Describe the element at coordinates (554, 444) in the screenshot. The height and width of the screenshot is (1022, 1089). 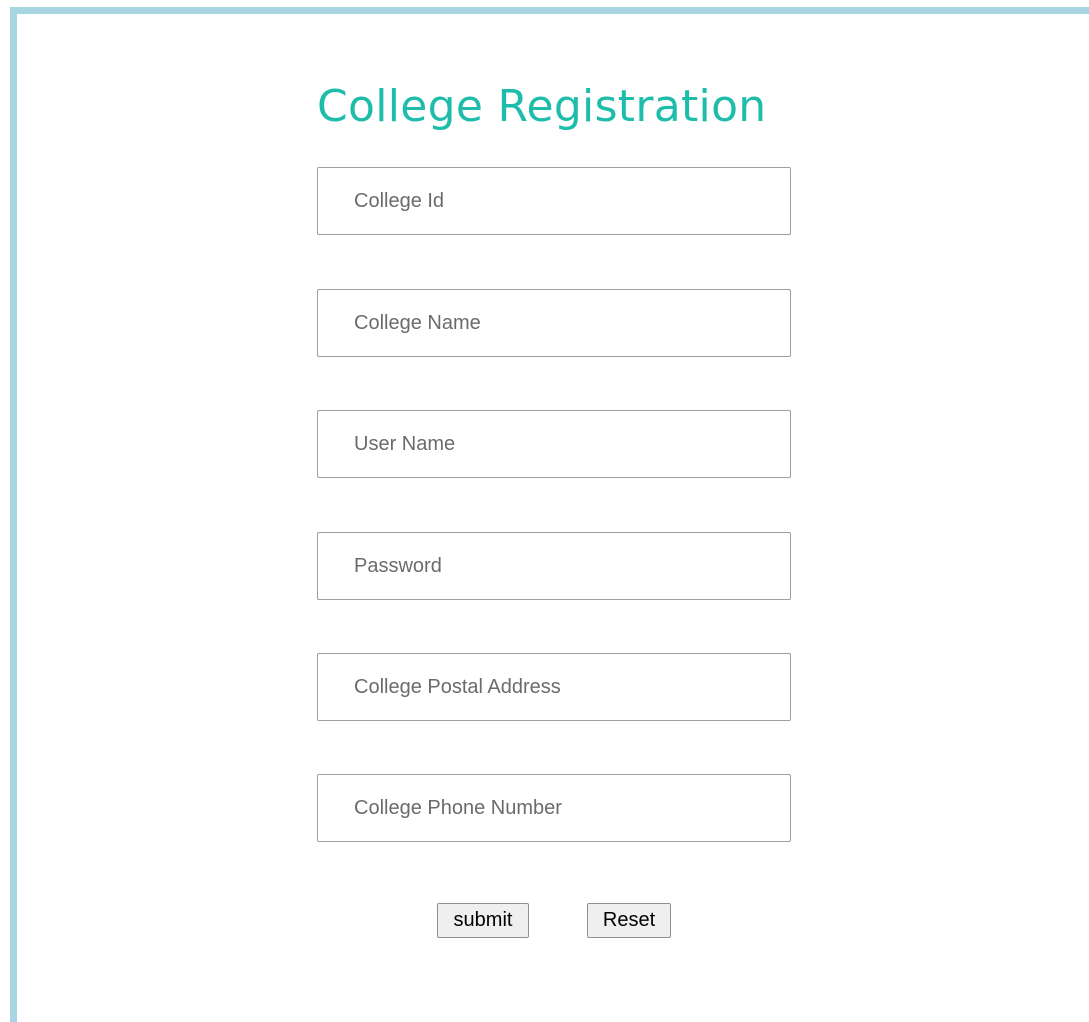
I see `user-name-field` at that location.